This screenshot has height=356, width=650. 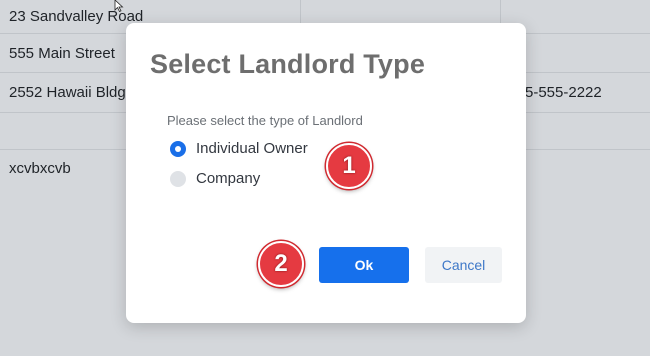 I want to click on ok-button: Ok, so click(x=364, y=265).